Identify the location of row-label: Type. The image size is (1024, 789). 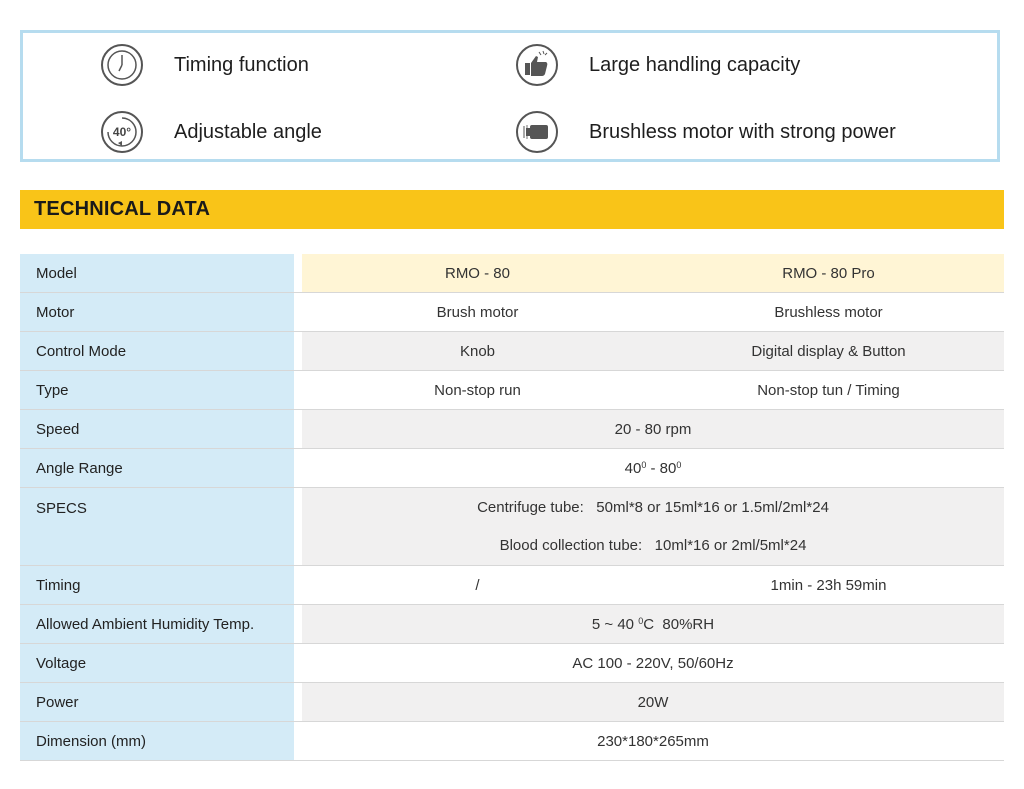
(157, 390).